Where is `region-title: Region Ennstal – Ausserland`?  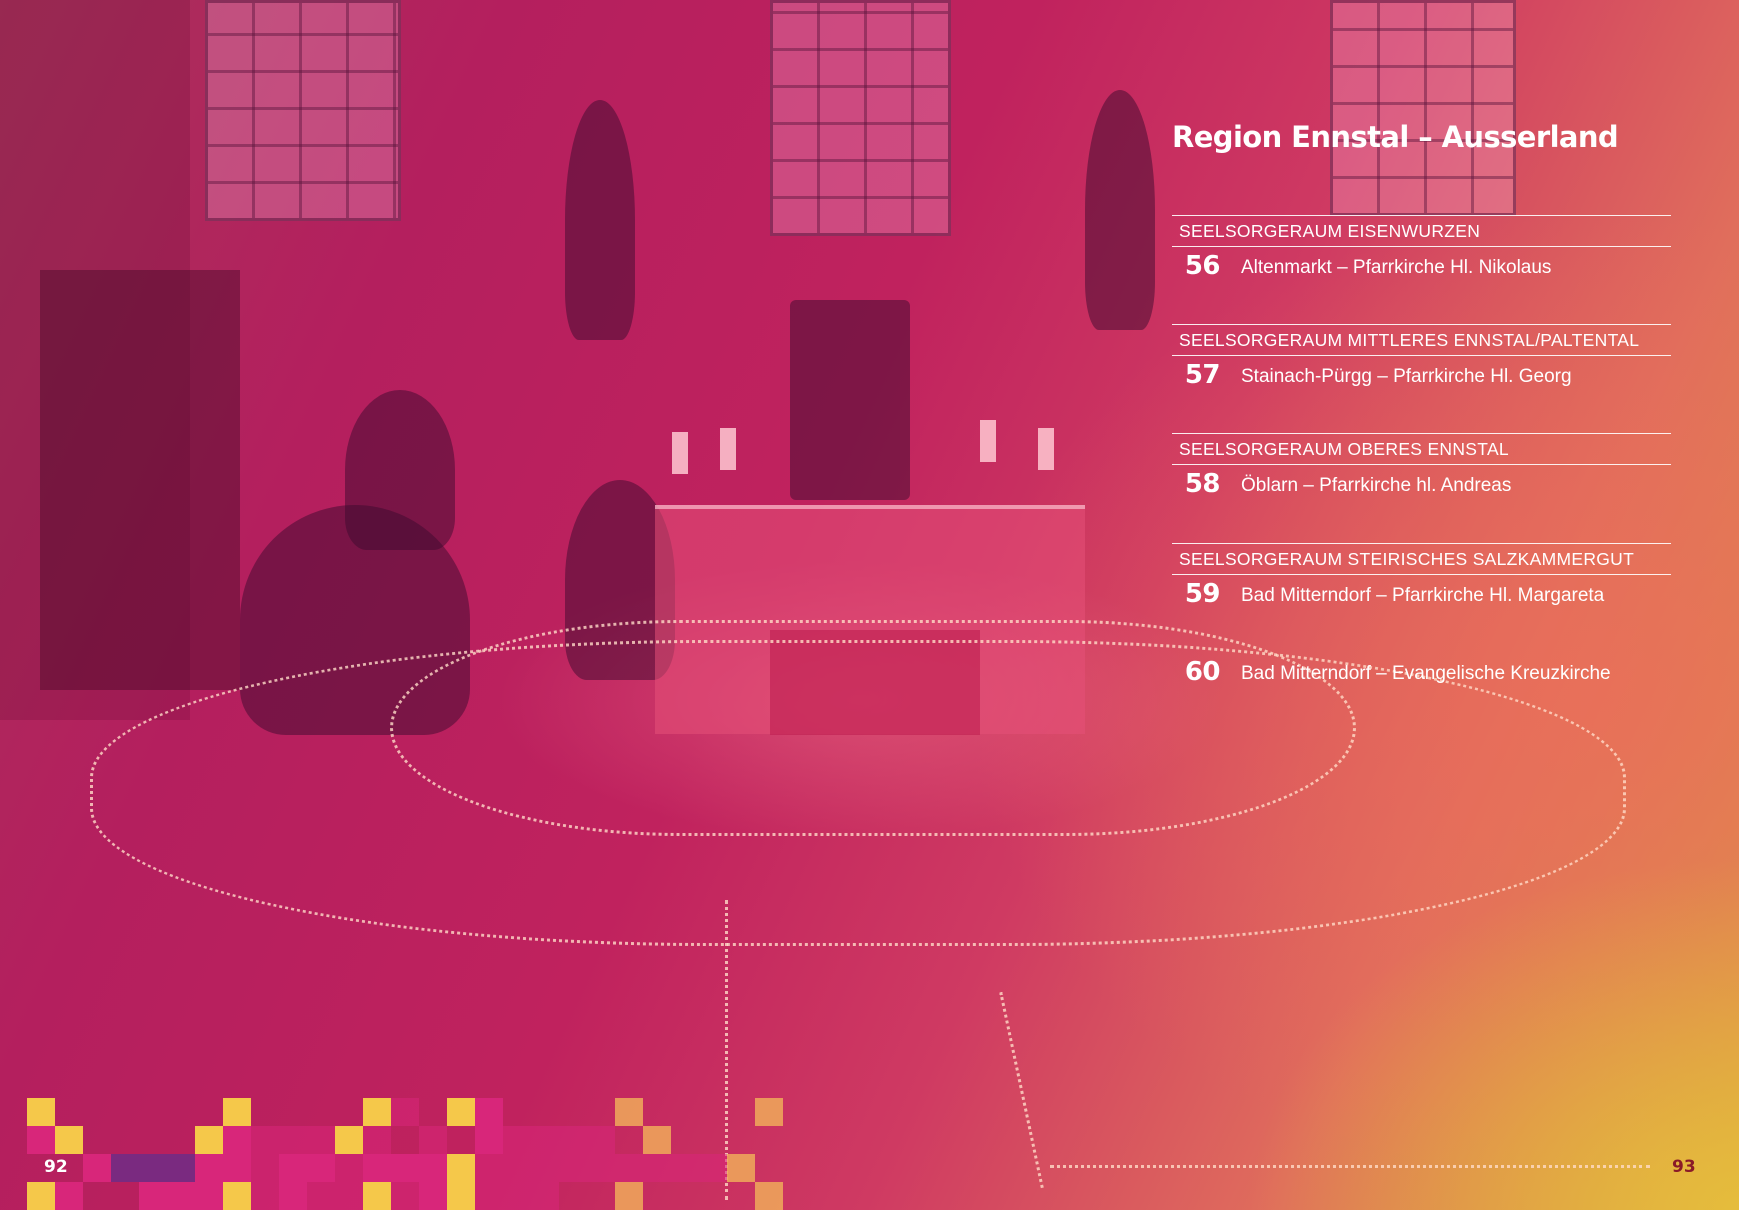 region-title: Region Ennstal – Ausserland is located at coordinates (1395, 137).